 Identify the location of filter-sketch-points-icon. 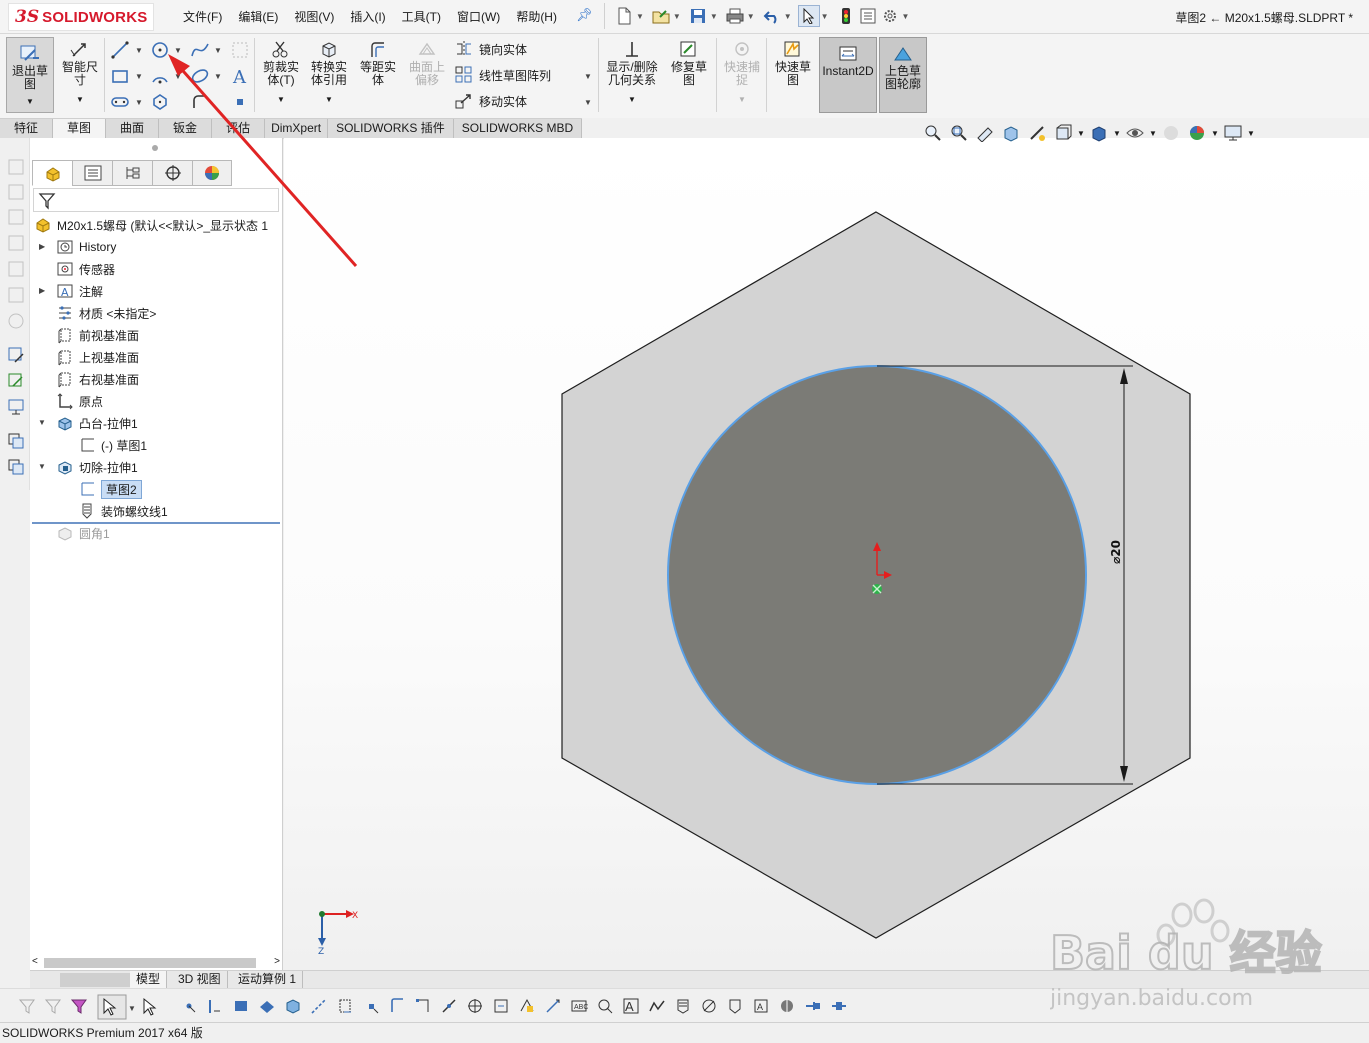
(371, 1006).